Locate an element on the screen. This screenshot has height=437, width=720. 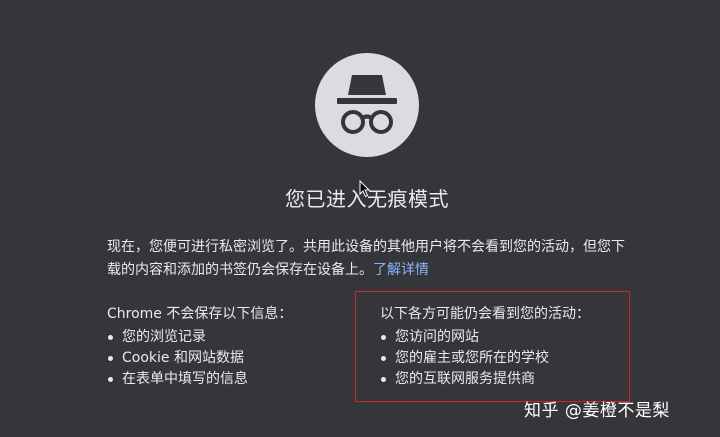
visible-to-list: 您访问的网站 您的雇主或您所在的学校 您的互联网服务提供商 is located at coordinates (500, 358).